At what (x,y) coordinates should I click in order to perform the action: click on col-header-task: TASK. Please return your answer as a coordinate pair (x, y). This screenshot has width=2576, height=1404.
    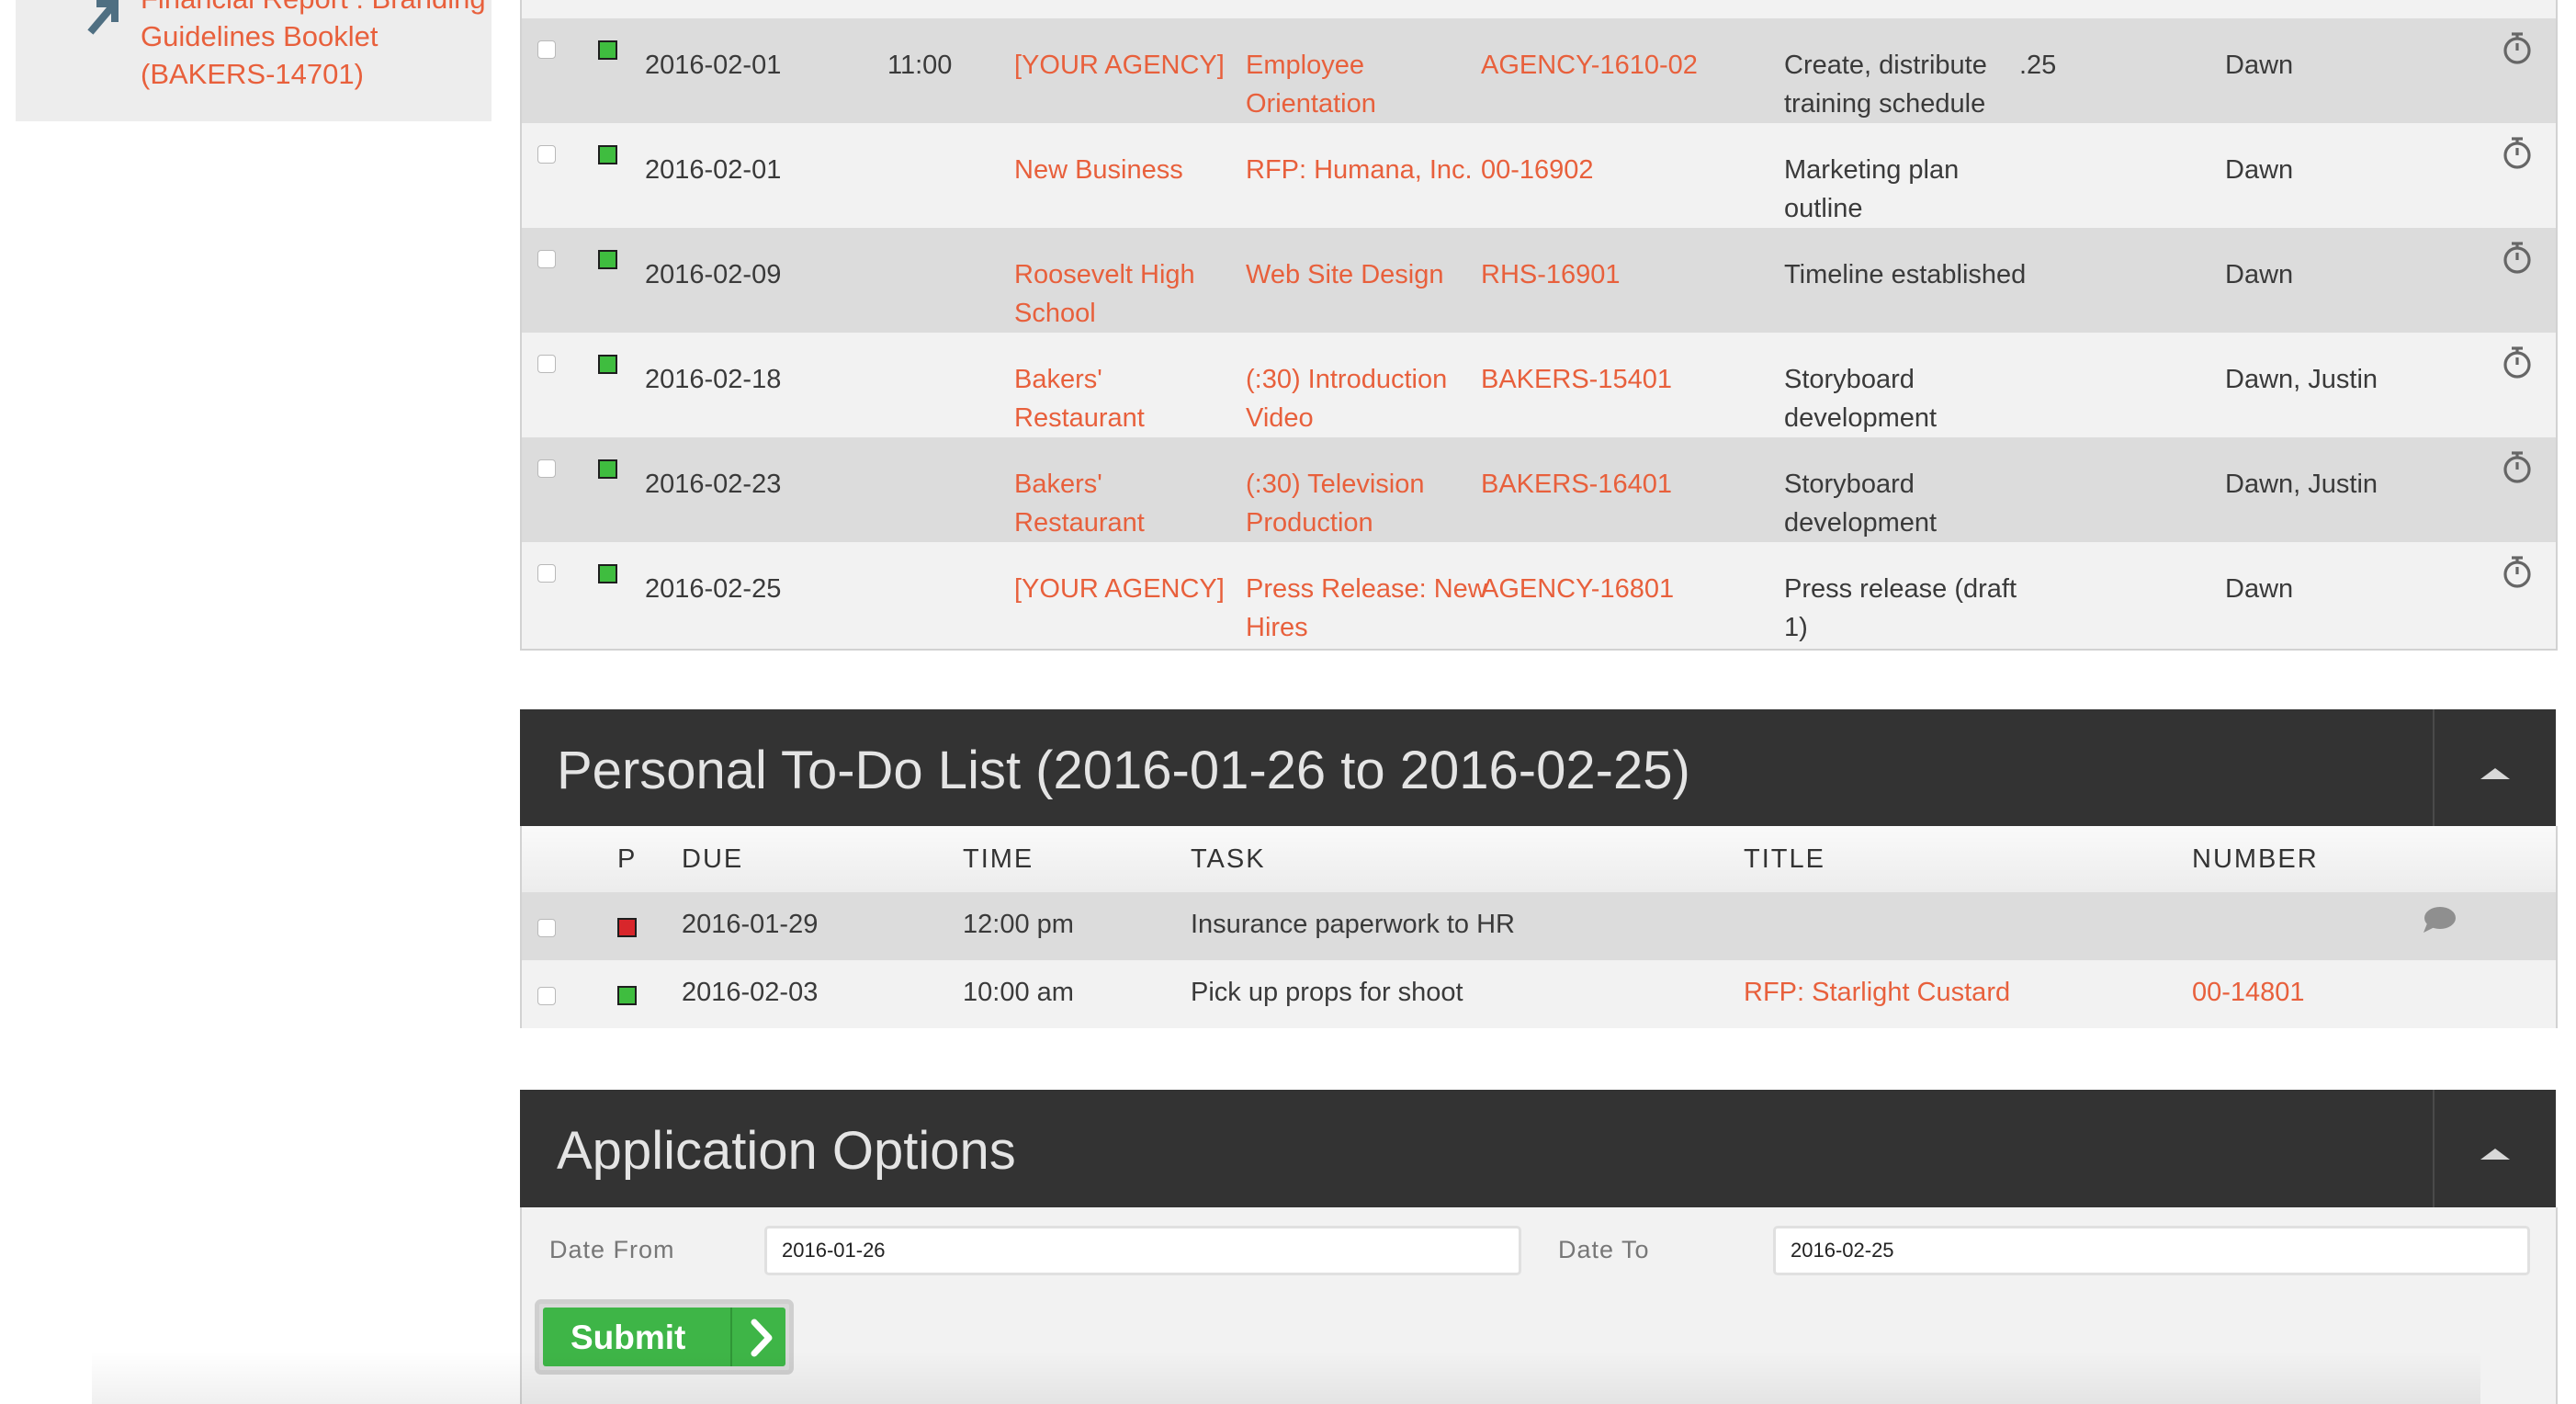
    Looking at the image, I should click on (1228, 859).